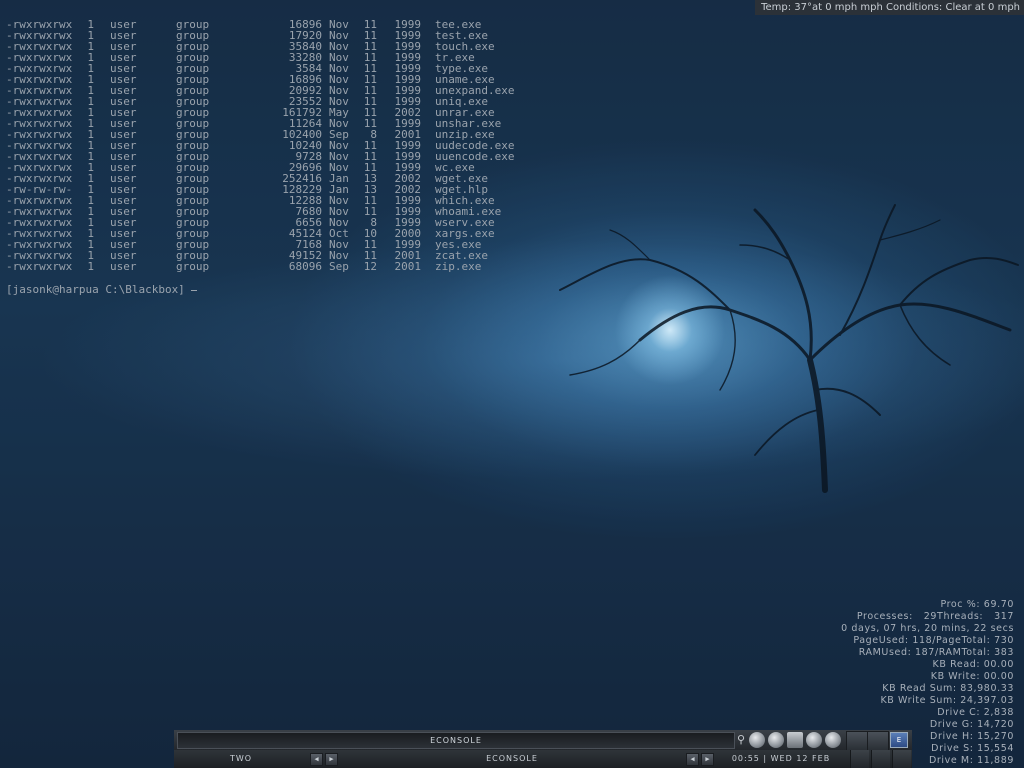 The width and height of the screenshot is (1024, 768). What do you see at coordinates (975, 712) in the screenshot?
I see `sysmon-line: Drive C: 2,838` at bounding box center [975, 712].